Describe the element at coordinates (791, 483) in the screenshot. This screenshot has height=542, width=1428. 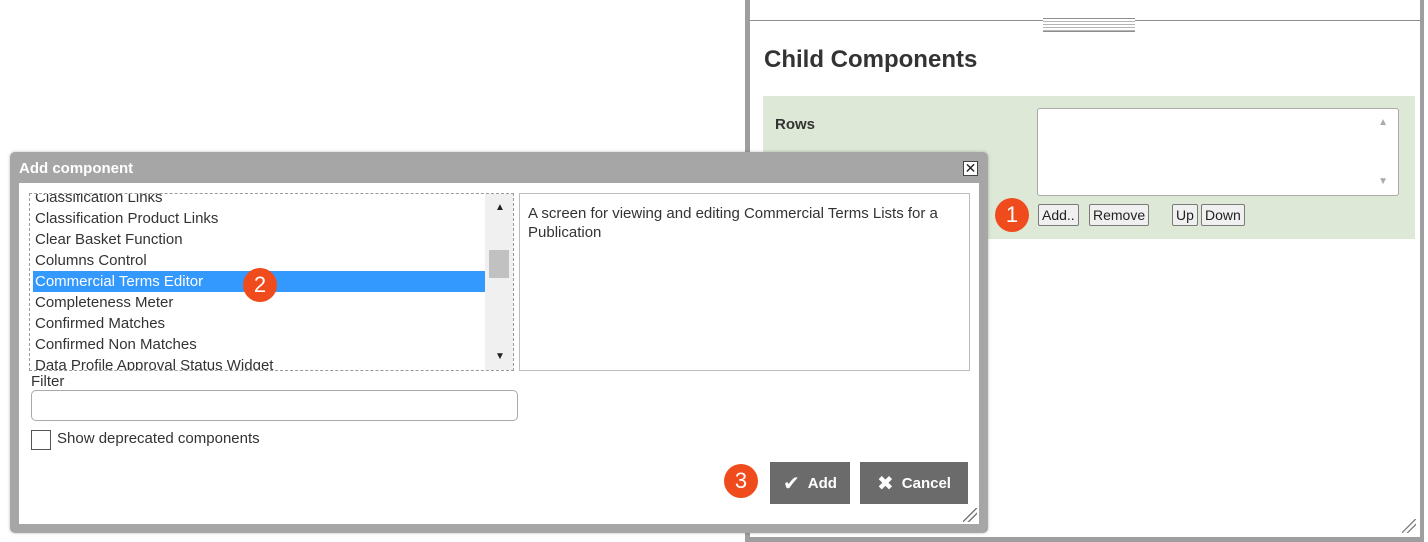
I see `check-icon: ✔` at that location.